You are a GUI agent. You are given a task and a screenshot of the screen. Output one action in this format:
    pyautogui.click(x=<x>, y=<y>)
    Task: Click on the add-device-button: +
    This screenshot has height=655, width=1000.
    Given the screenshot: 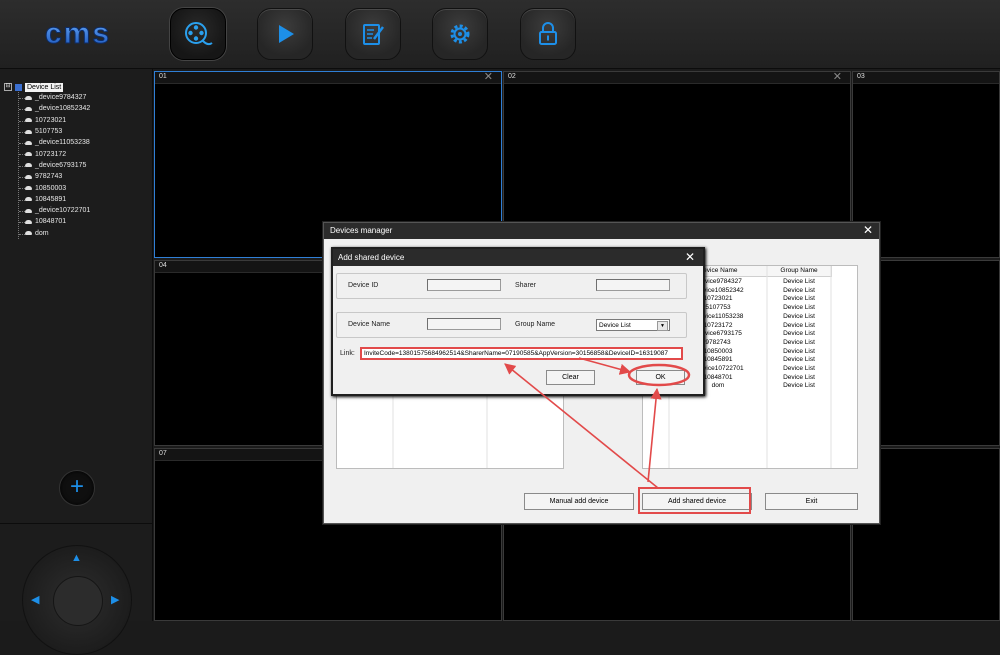 What is the action you would take?
    pyautogui.click(x=77, y=488)
    